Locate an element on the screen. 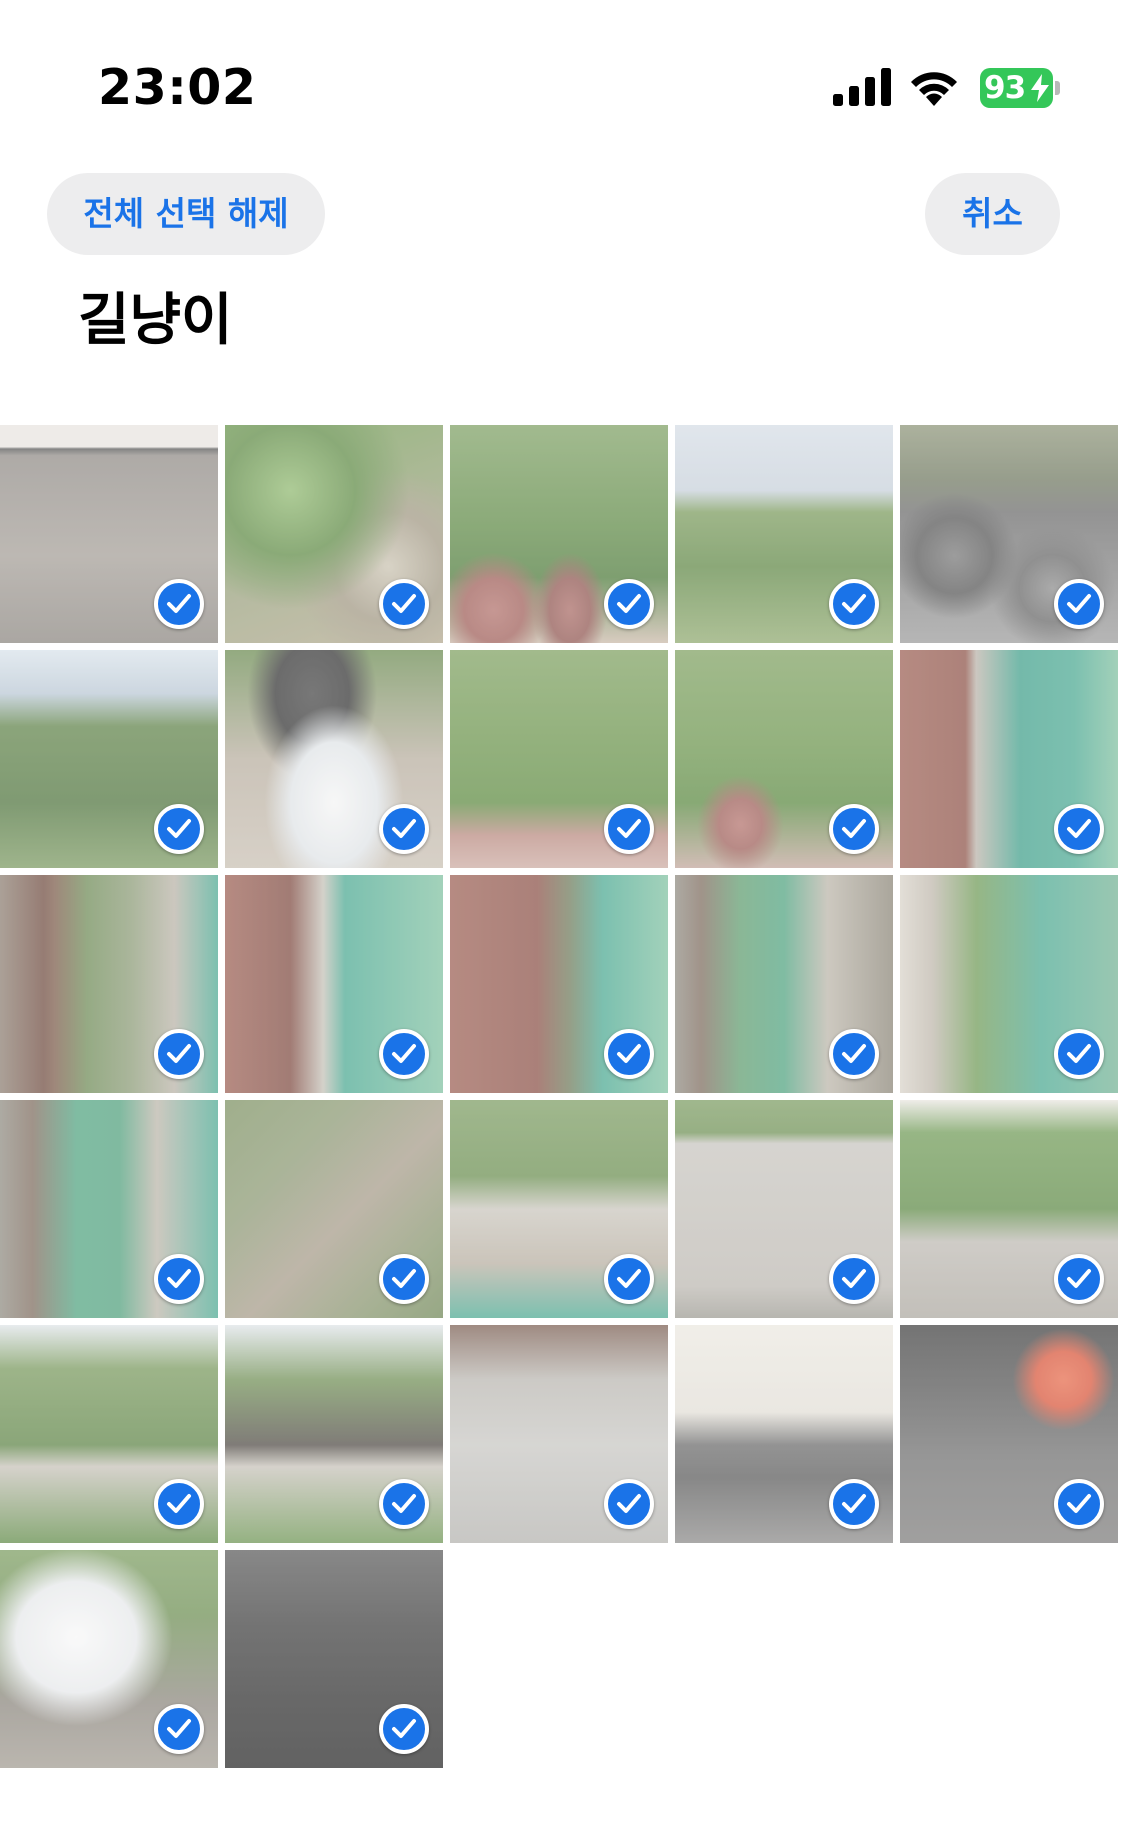  deselect-all-button: 전체 선택 해제 is located at coordinates (186, 214).